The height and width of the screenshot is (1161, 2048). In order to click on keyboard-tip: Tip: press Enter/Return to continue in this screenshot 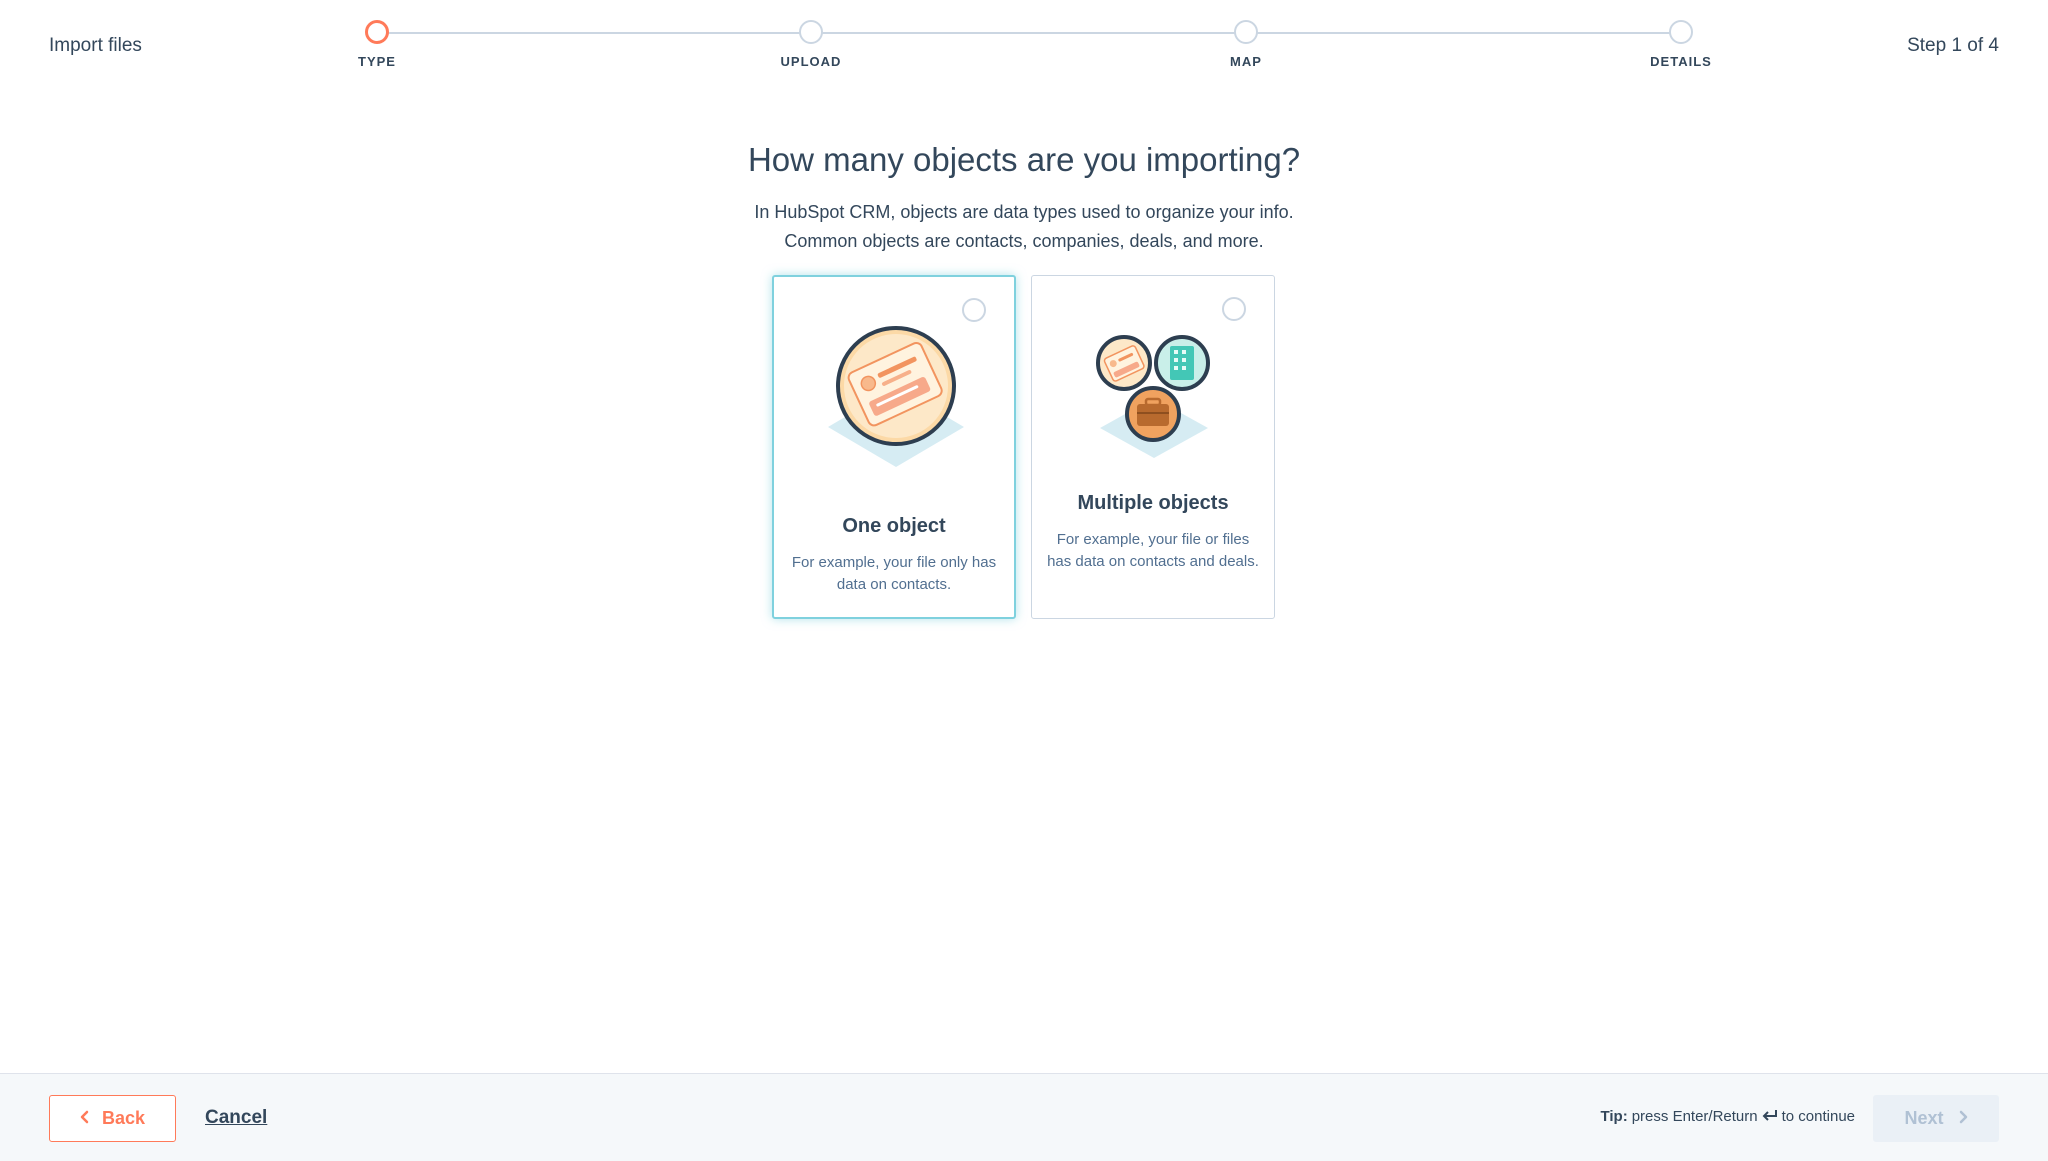, I will do `click(1728, 1116)`.